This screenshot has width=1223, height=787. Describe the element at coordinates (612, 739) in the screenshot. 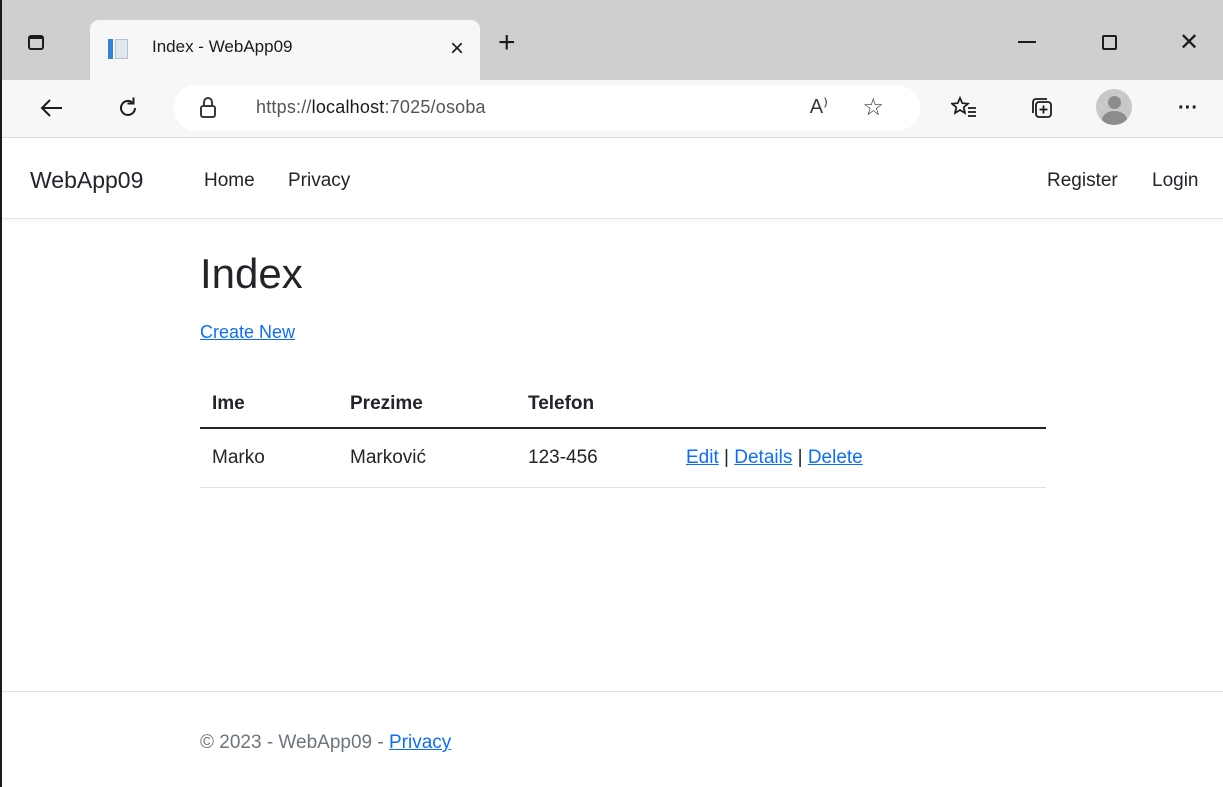

I see `site-footer: © 2023 - WebApp09 - Privacy` at that location.